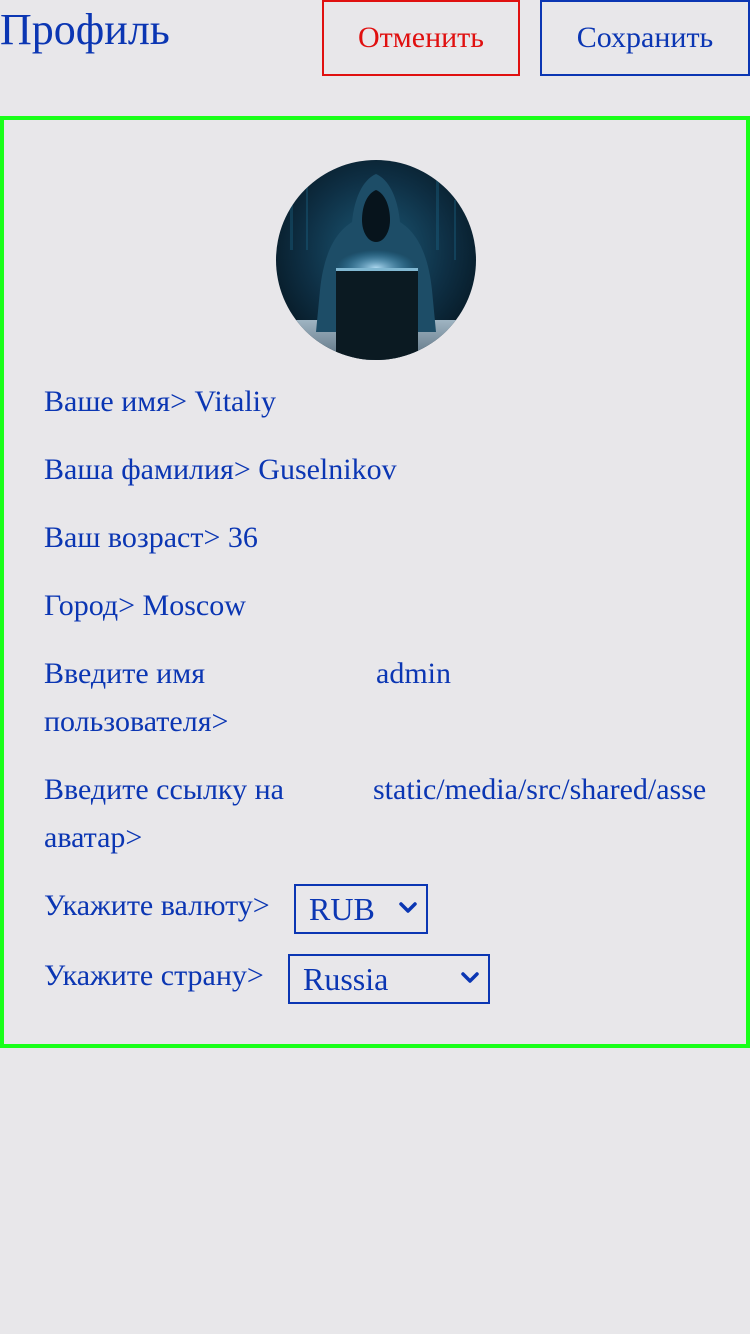 The height and width of the screenshot is (1334, 750). What do you see at coordinates (421, 38) in the screenshot?
I see `cancel-button: Отменить` at bounding box center [421, 38].